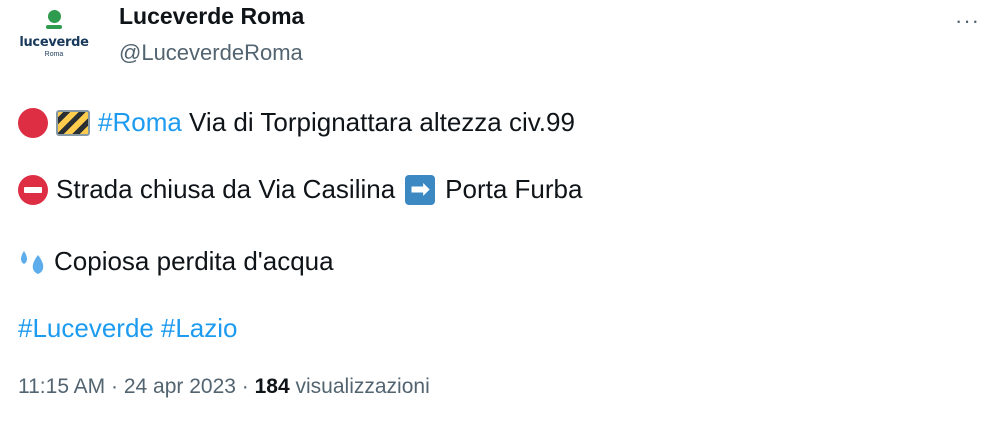  Describe the element at coordinates (33, 122) in the screenshot. I see `red-circle-icon` at that location.